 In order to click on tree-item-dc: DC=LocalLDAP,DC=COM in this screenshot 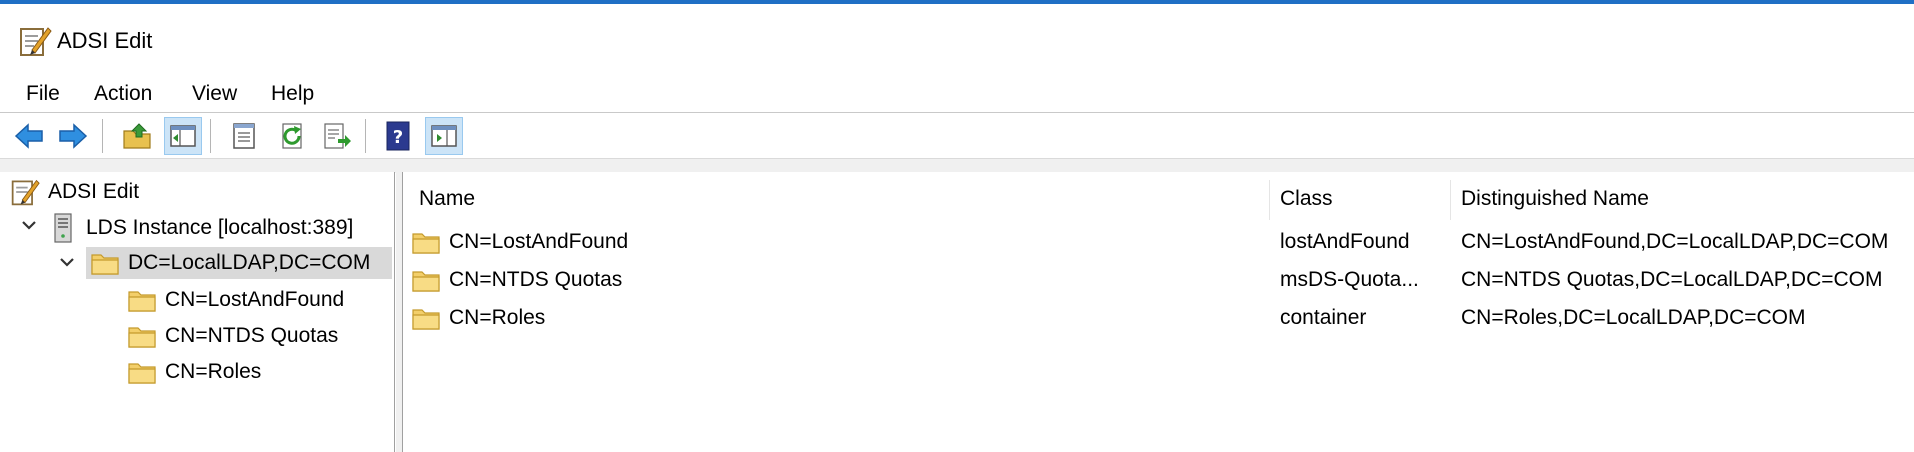, I will do `click(239, 263)`.